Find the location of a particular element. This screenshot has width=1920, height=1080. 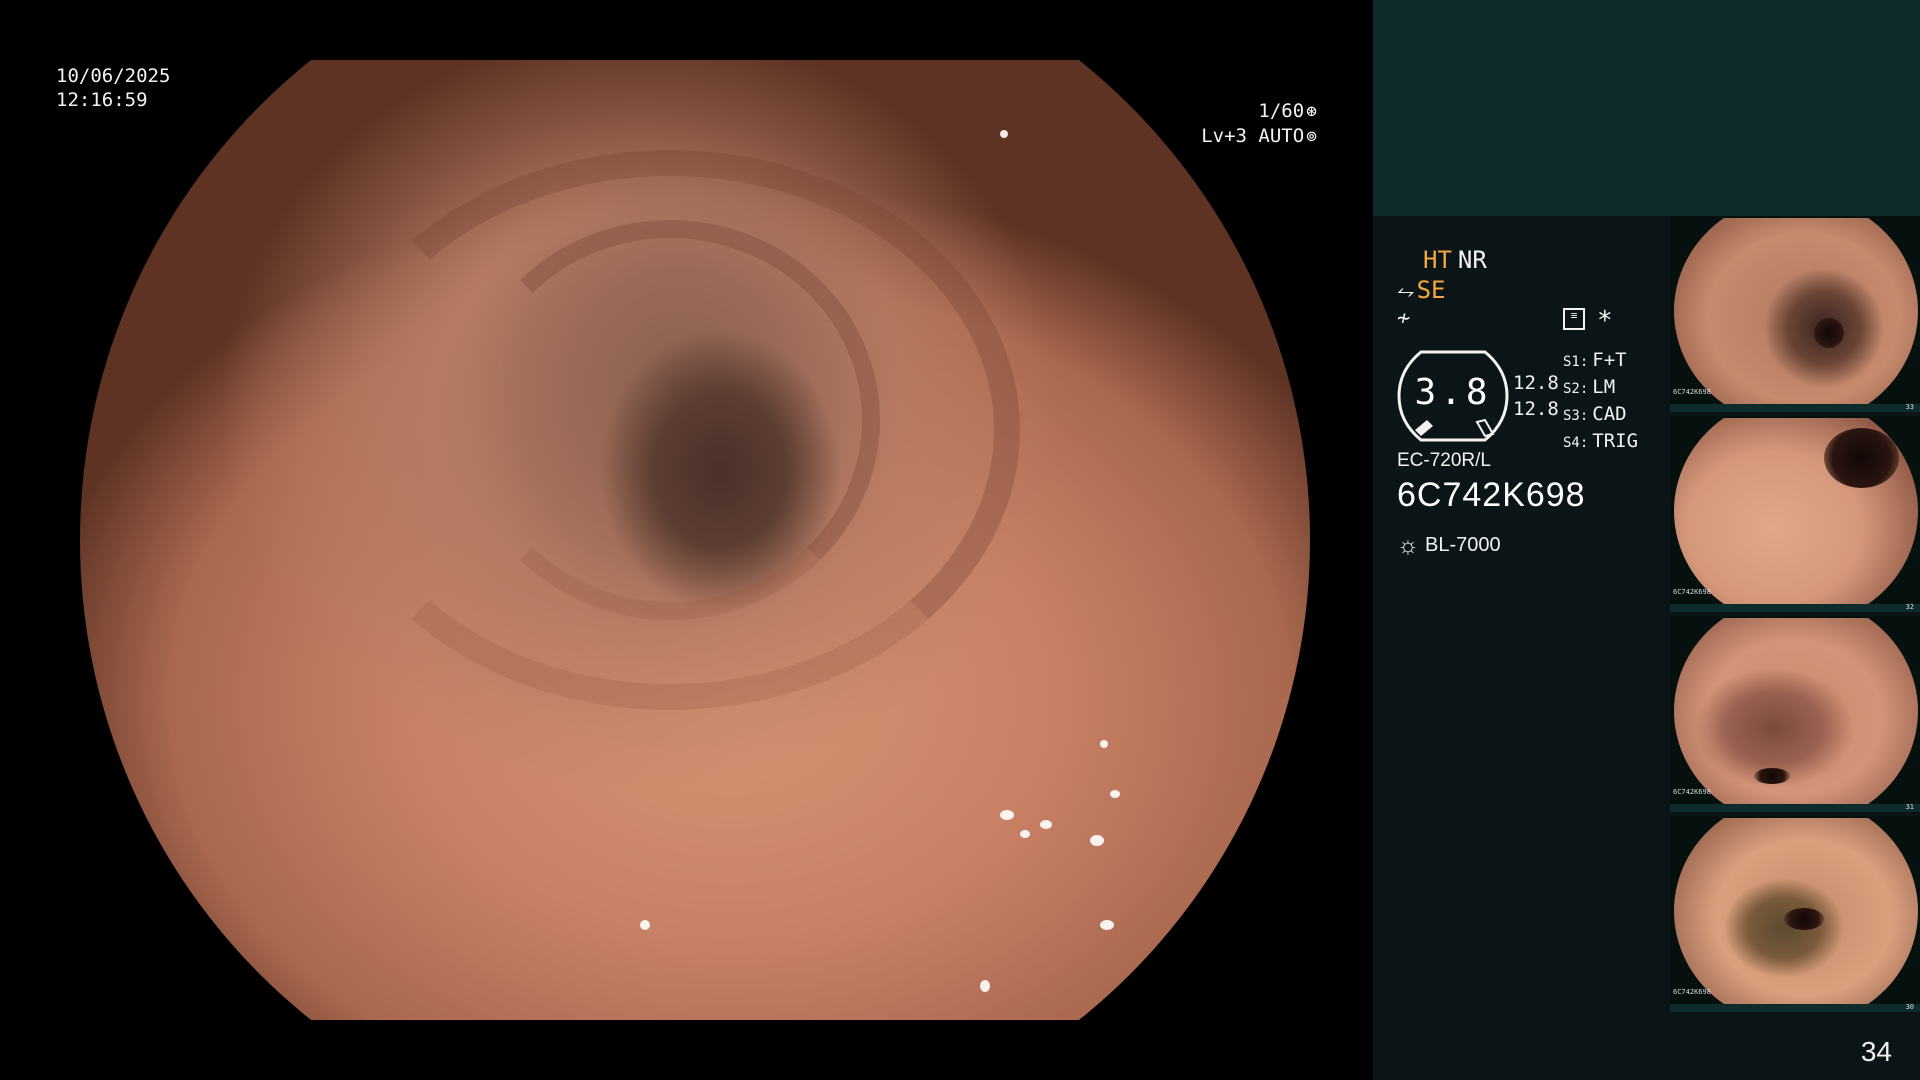

shutter-row: 1/60 ⊛ is located at coordinates (1259, 111).